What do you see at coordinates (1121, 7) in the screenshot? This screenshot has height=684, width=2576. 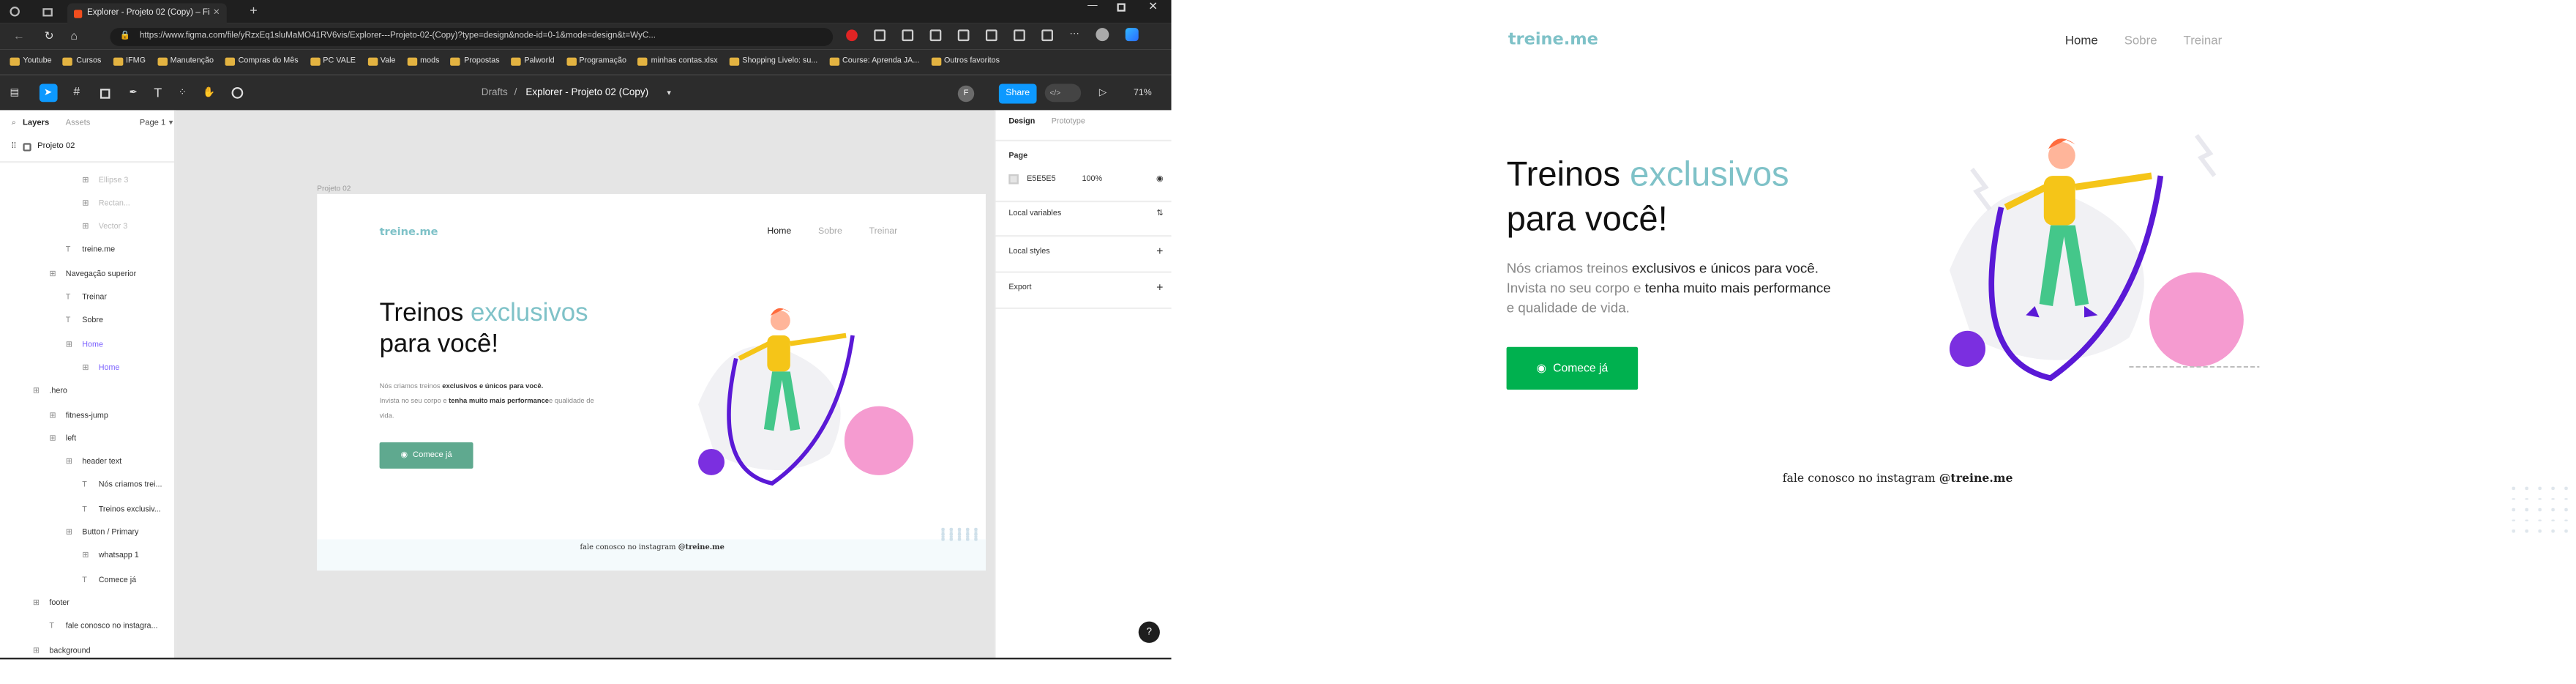 I see `maximize-icon` at bounding box center [1121, 7].